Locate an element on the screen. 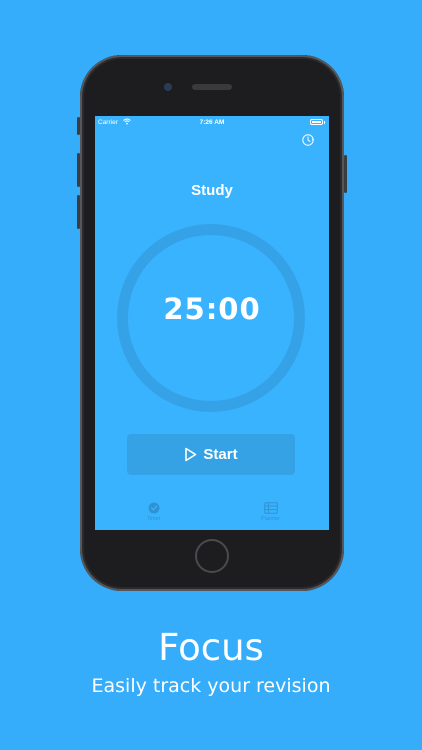 Image resolution: width=422 pixels, height=750 pixels. status-bar: Carrier 7:26 AM is located at coordinates (212, 123).